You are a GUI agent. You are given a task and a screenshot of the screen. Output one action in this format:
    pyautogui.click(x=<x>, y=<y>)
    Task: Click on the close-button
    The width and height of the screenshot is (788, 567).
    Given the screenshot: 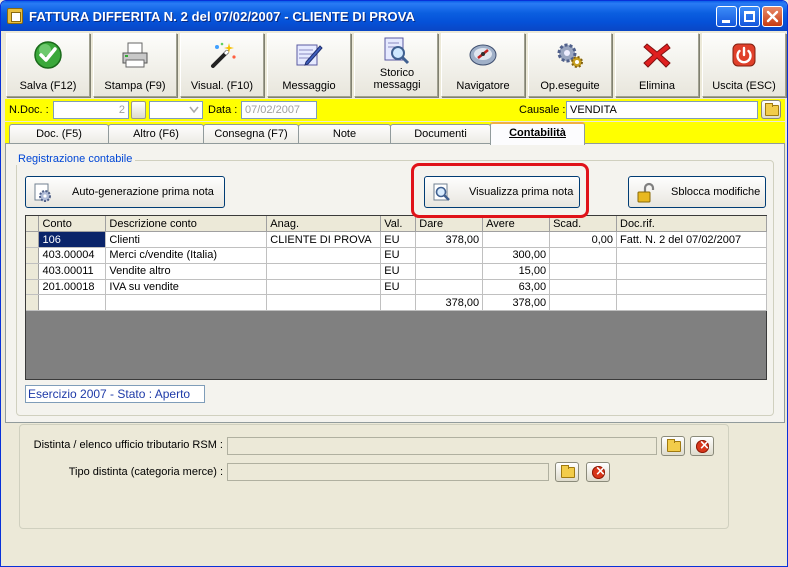 What is the action you would take?
    pyautogui.click(x=772, y=16)
    